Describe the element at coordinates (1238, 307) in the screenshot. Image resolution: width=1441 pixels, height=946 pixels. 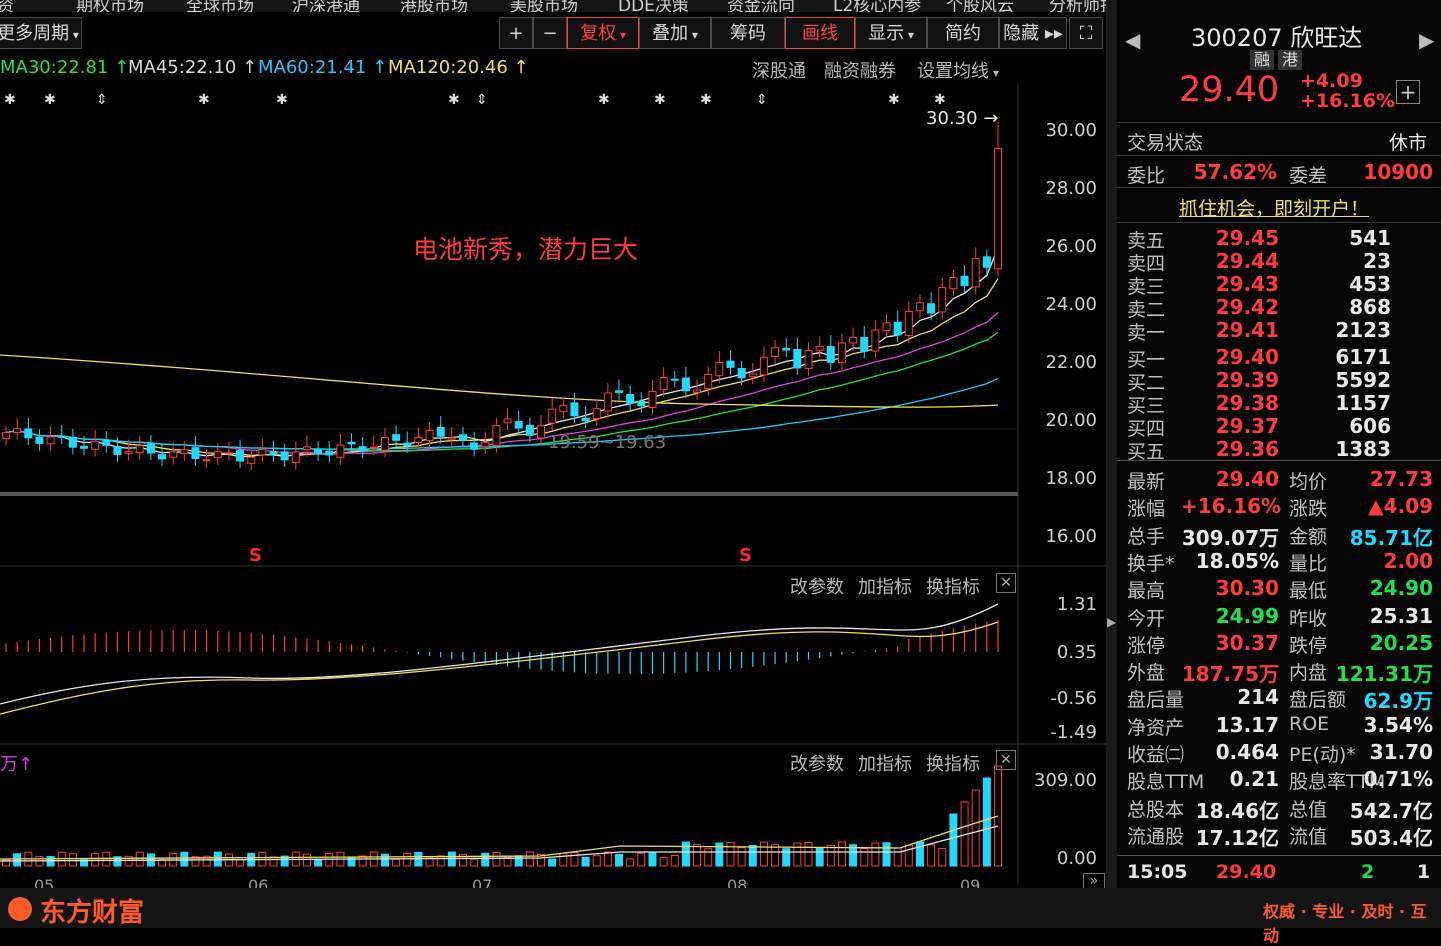
I see `order-price: 29.42` at that location.